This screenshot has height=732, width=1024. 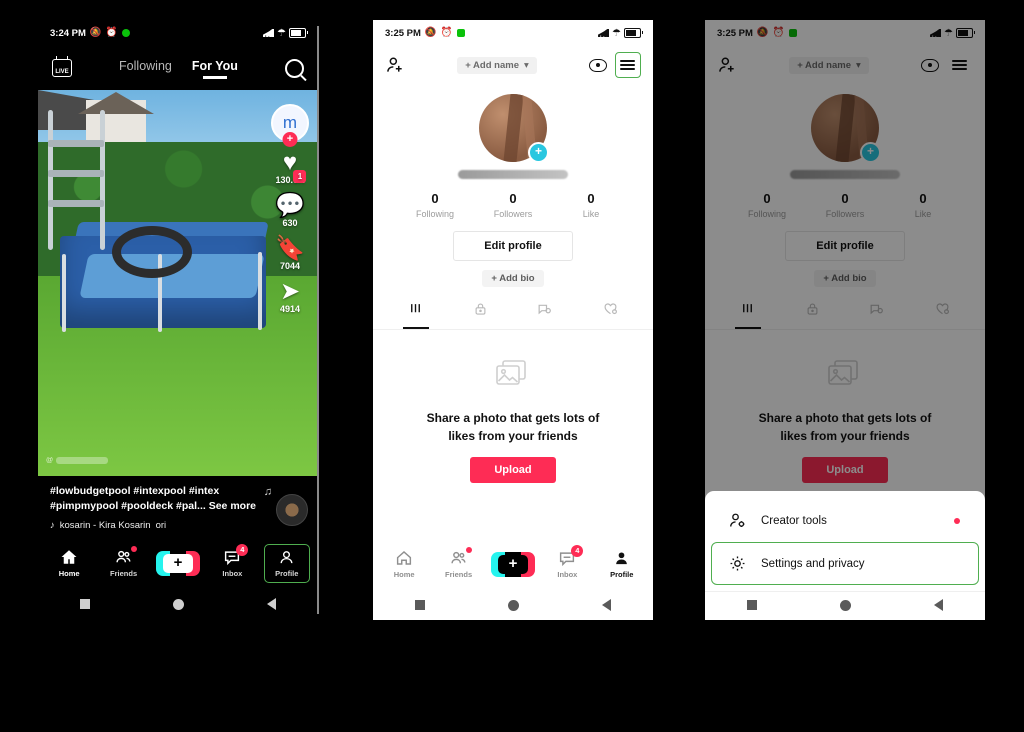 I want to click on wifi-icon: ☂, so click(x=281, y=33).